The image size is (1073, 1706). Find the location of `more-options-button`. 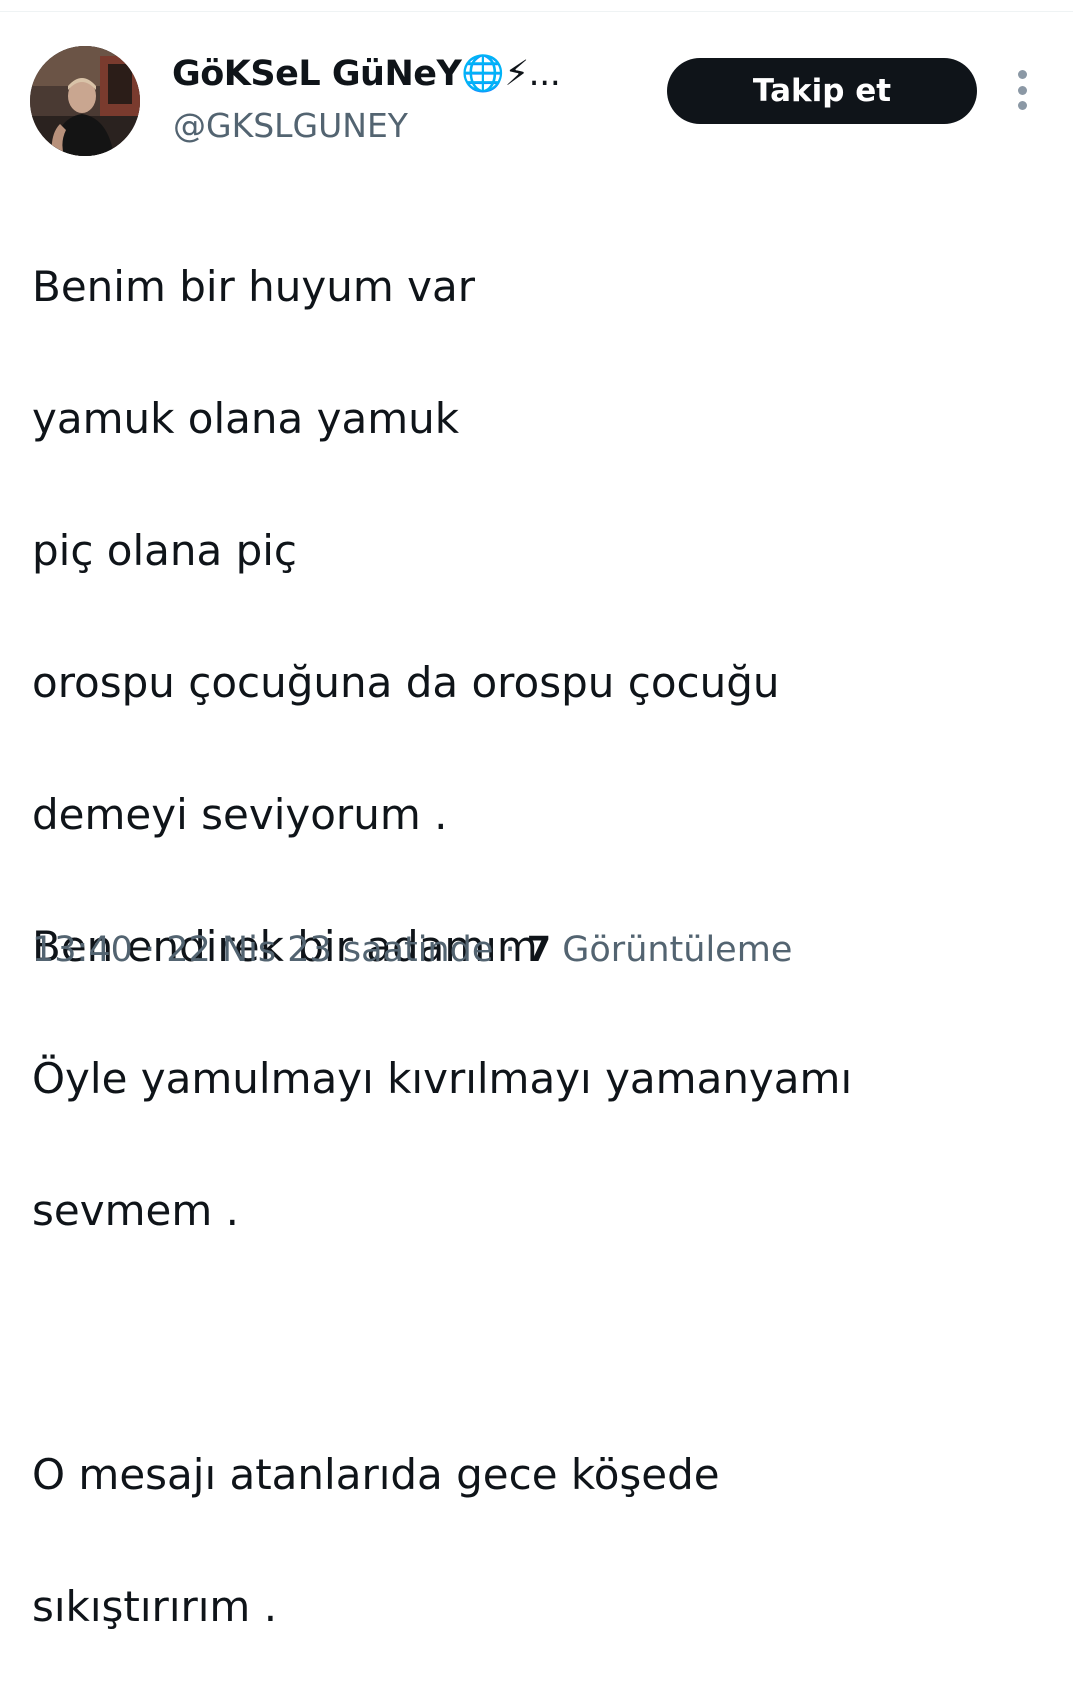

more-options-button is located at coordinates (1022, 90).